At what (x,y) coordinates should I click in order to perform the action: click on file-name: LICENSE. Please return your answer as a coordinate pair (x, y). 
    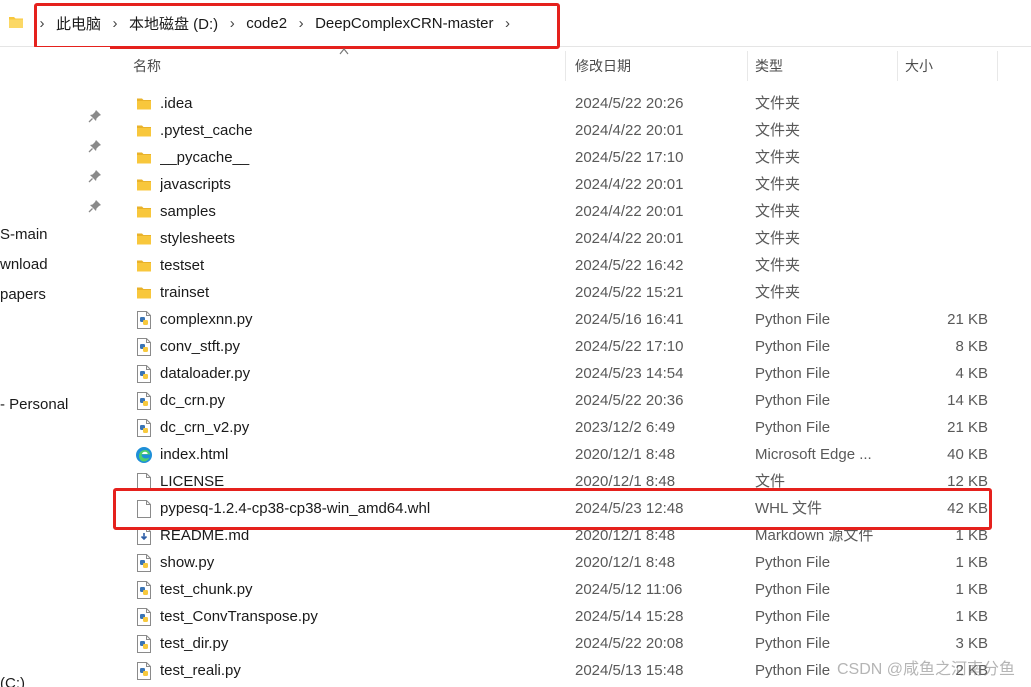
    Looking at the image, I should click on (192, 481).